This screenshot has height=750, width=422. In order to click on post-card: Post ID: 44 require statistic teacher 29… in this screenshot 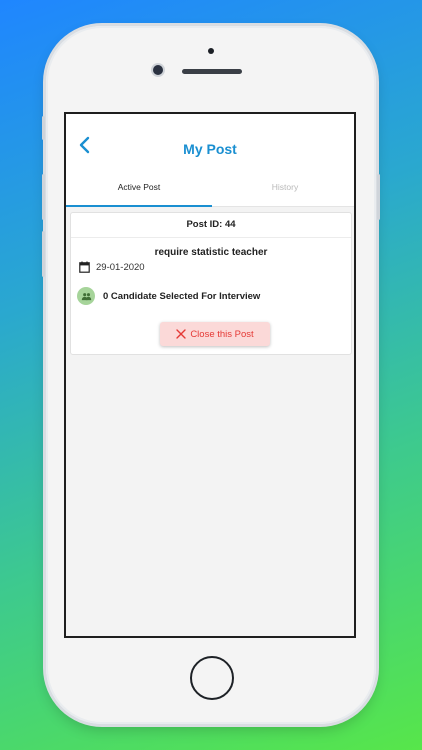, I will do `click(211, 283)`.